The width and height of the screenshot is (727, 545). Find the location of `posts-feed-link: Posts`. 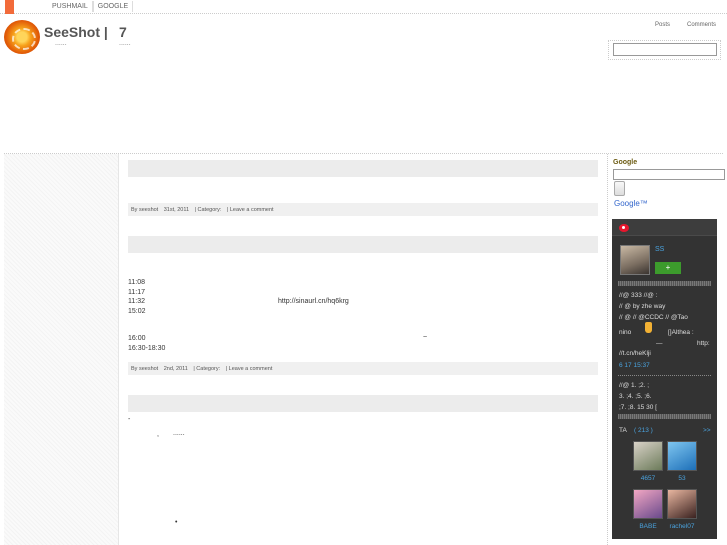

posts-feed-link: Posts is located at coordinates (662, 25).